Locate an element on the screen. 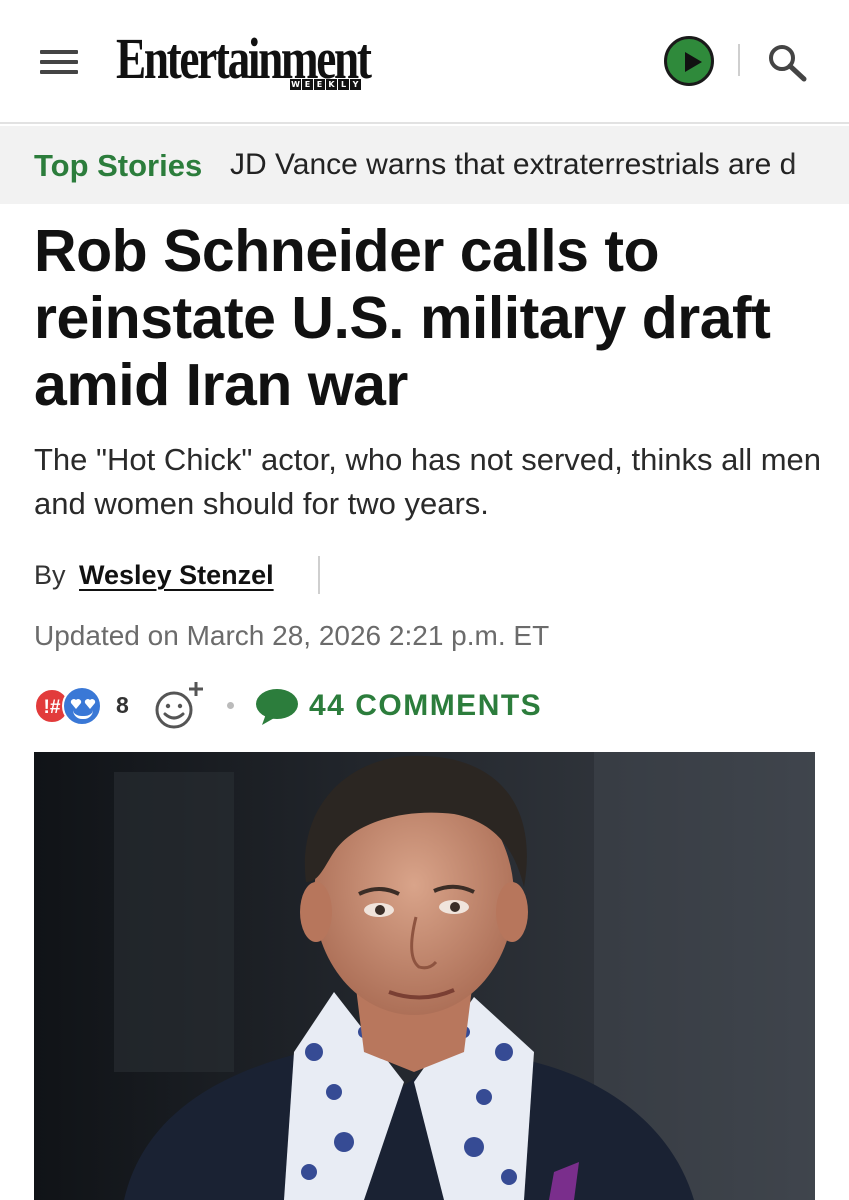  hamburger-menu-icon is located at coordinates (59, 62).